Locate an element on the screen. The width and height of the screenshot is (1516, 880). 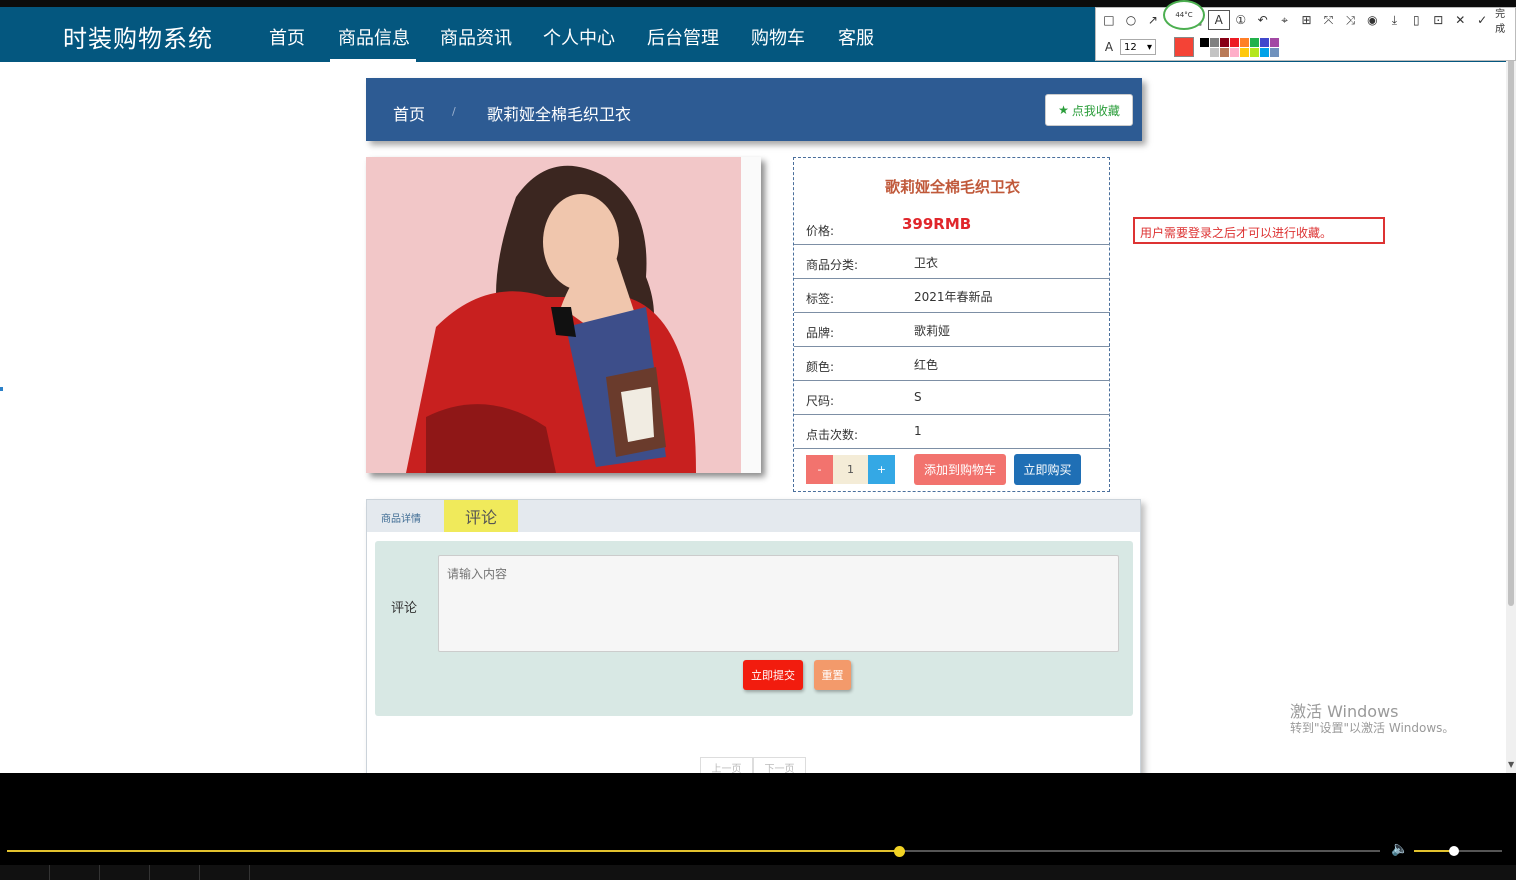
nav-item-admin: 后台管理 is located at coordinates (683, 37).